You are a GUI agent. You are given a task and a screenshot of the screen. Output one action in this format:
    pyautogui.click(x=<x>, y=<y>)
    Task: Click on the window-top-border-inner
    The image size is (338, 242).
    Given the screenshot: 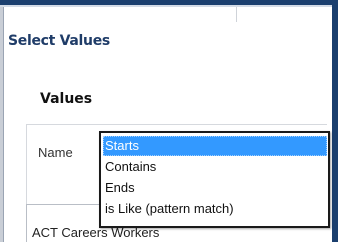 What is the action you would take?
    pyautogui.click(x=169, y=6)
    